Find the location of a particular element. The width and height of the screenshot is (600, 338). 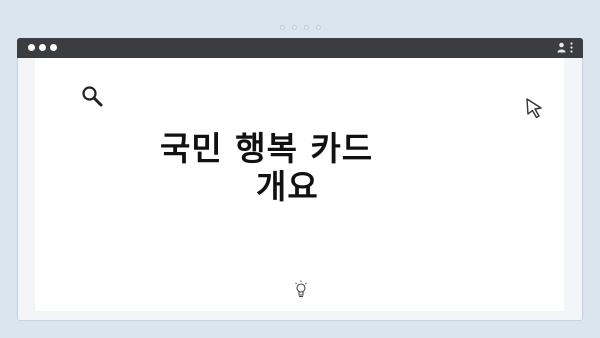

title-line-1: 국민 행복 카드 is located at coordinates (267, 148).